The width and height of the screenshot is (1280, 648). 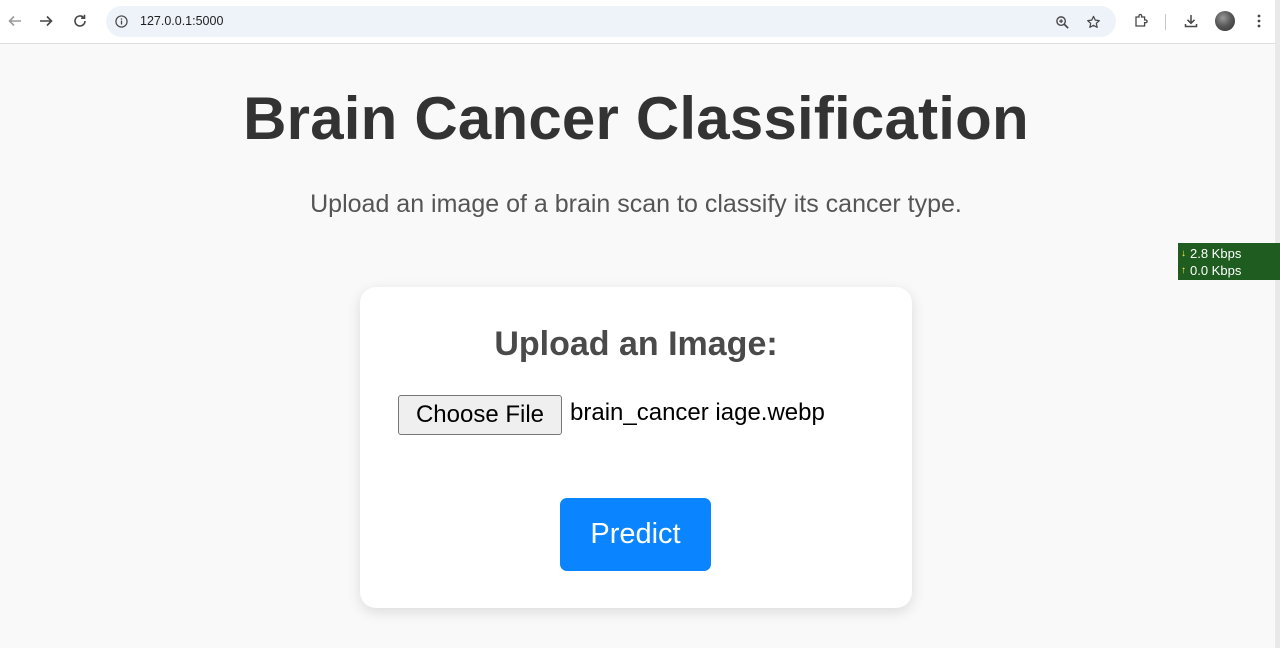 I want to click on more-menu-icon, so click(x=1259, y=21).